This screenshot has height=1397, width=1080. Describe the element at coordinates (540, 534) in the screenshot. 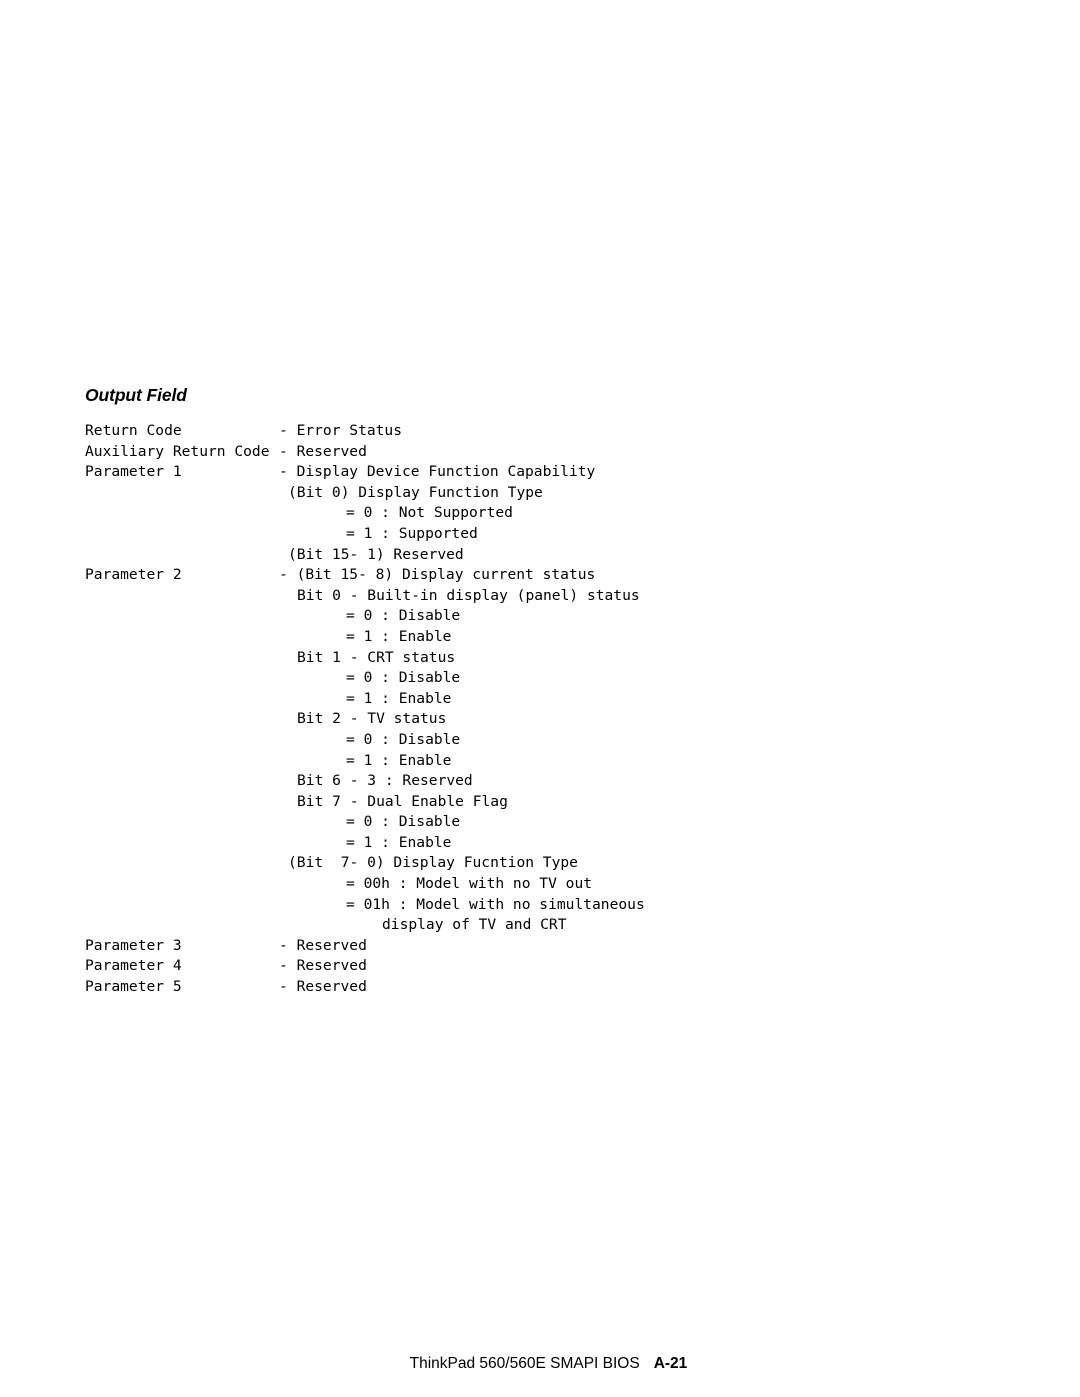

I see `field-line: = 1 : Supported` at that location.